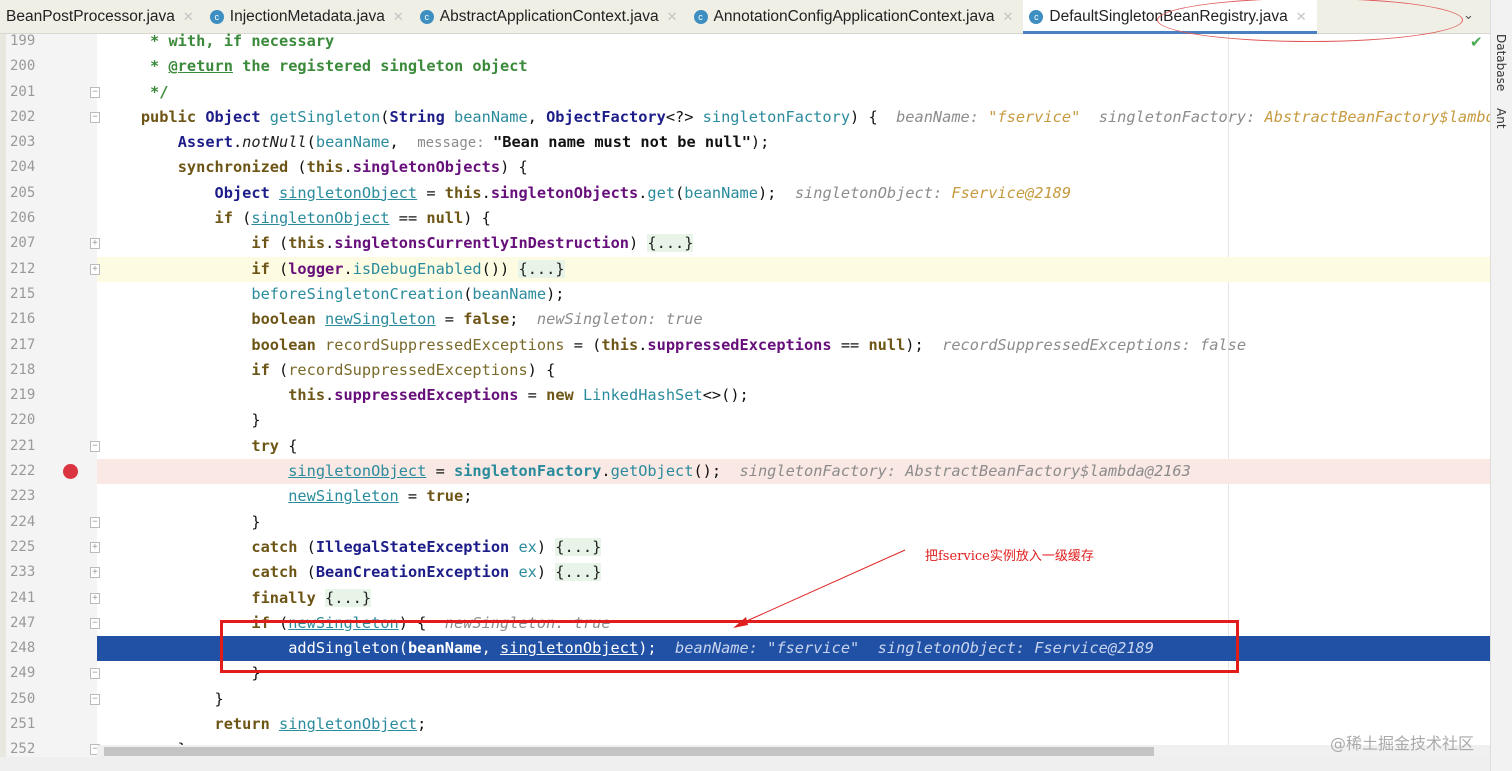  I want to click on tab-label: BeanPostProcessor.java, so click(90, 16).